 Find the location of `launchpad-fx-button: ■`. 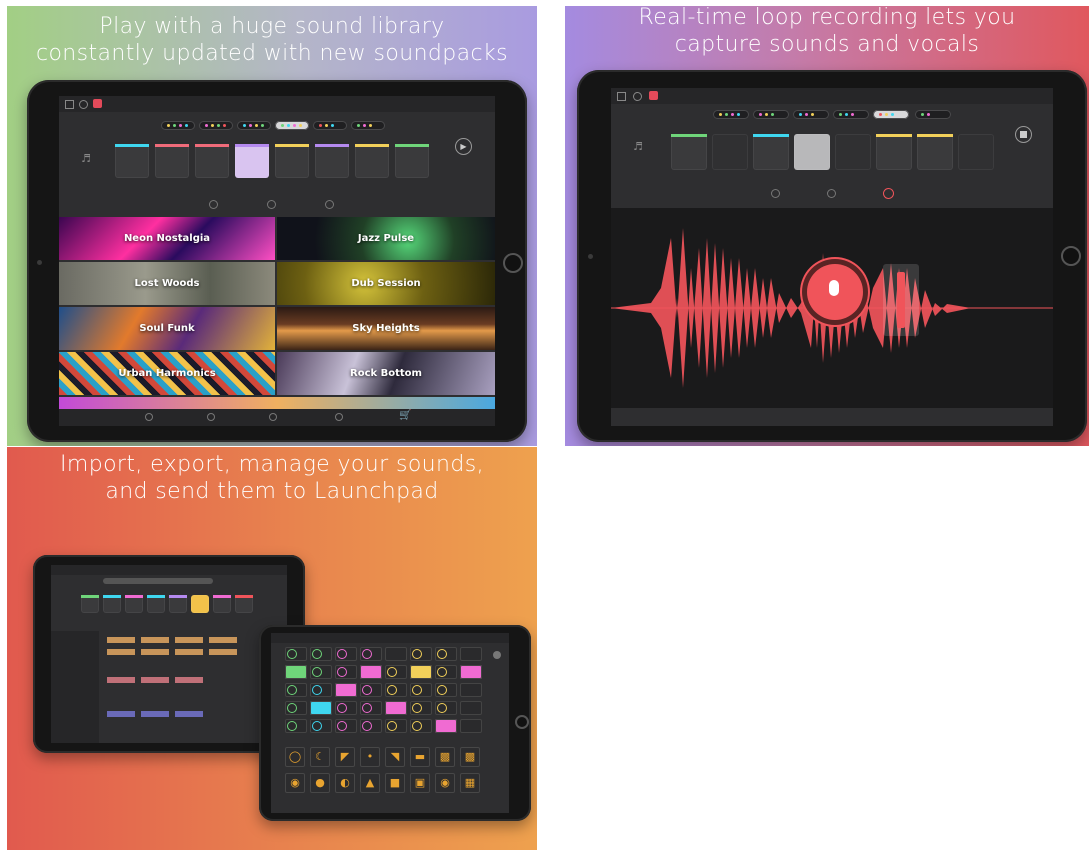

launchpad-fx-button: ■ is located at coordinates (395, 783).